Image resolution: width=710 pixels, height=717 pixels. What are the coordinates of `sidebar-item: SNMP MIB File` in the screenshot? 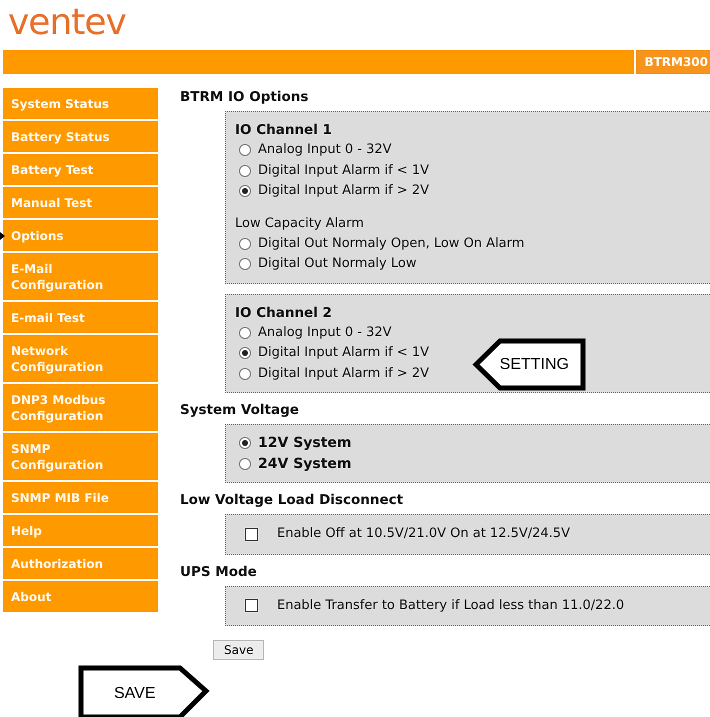 It's located at (80, 497).